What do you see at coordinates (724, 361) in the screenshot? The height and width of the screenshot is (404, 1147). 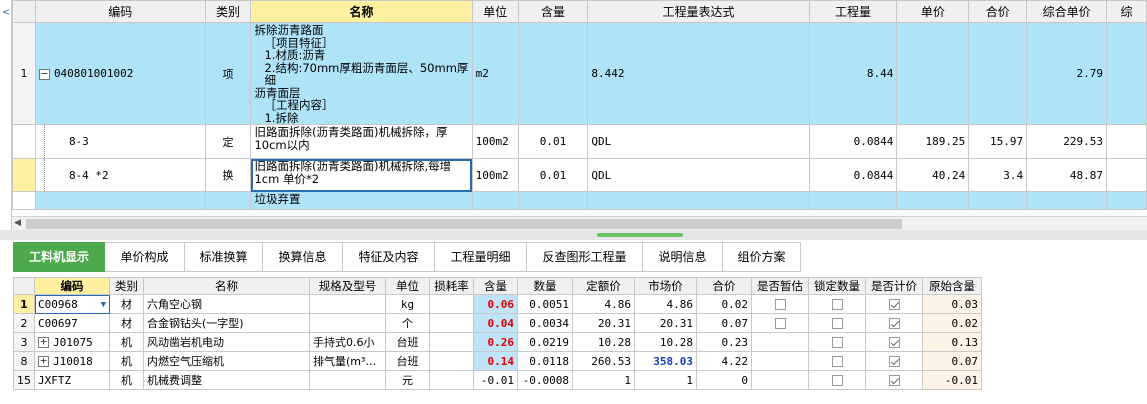 I see `total-cell: 4.22` at bounding box center [724, 361].